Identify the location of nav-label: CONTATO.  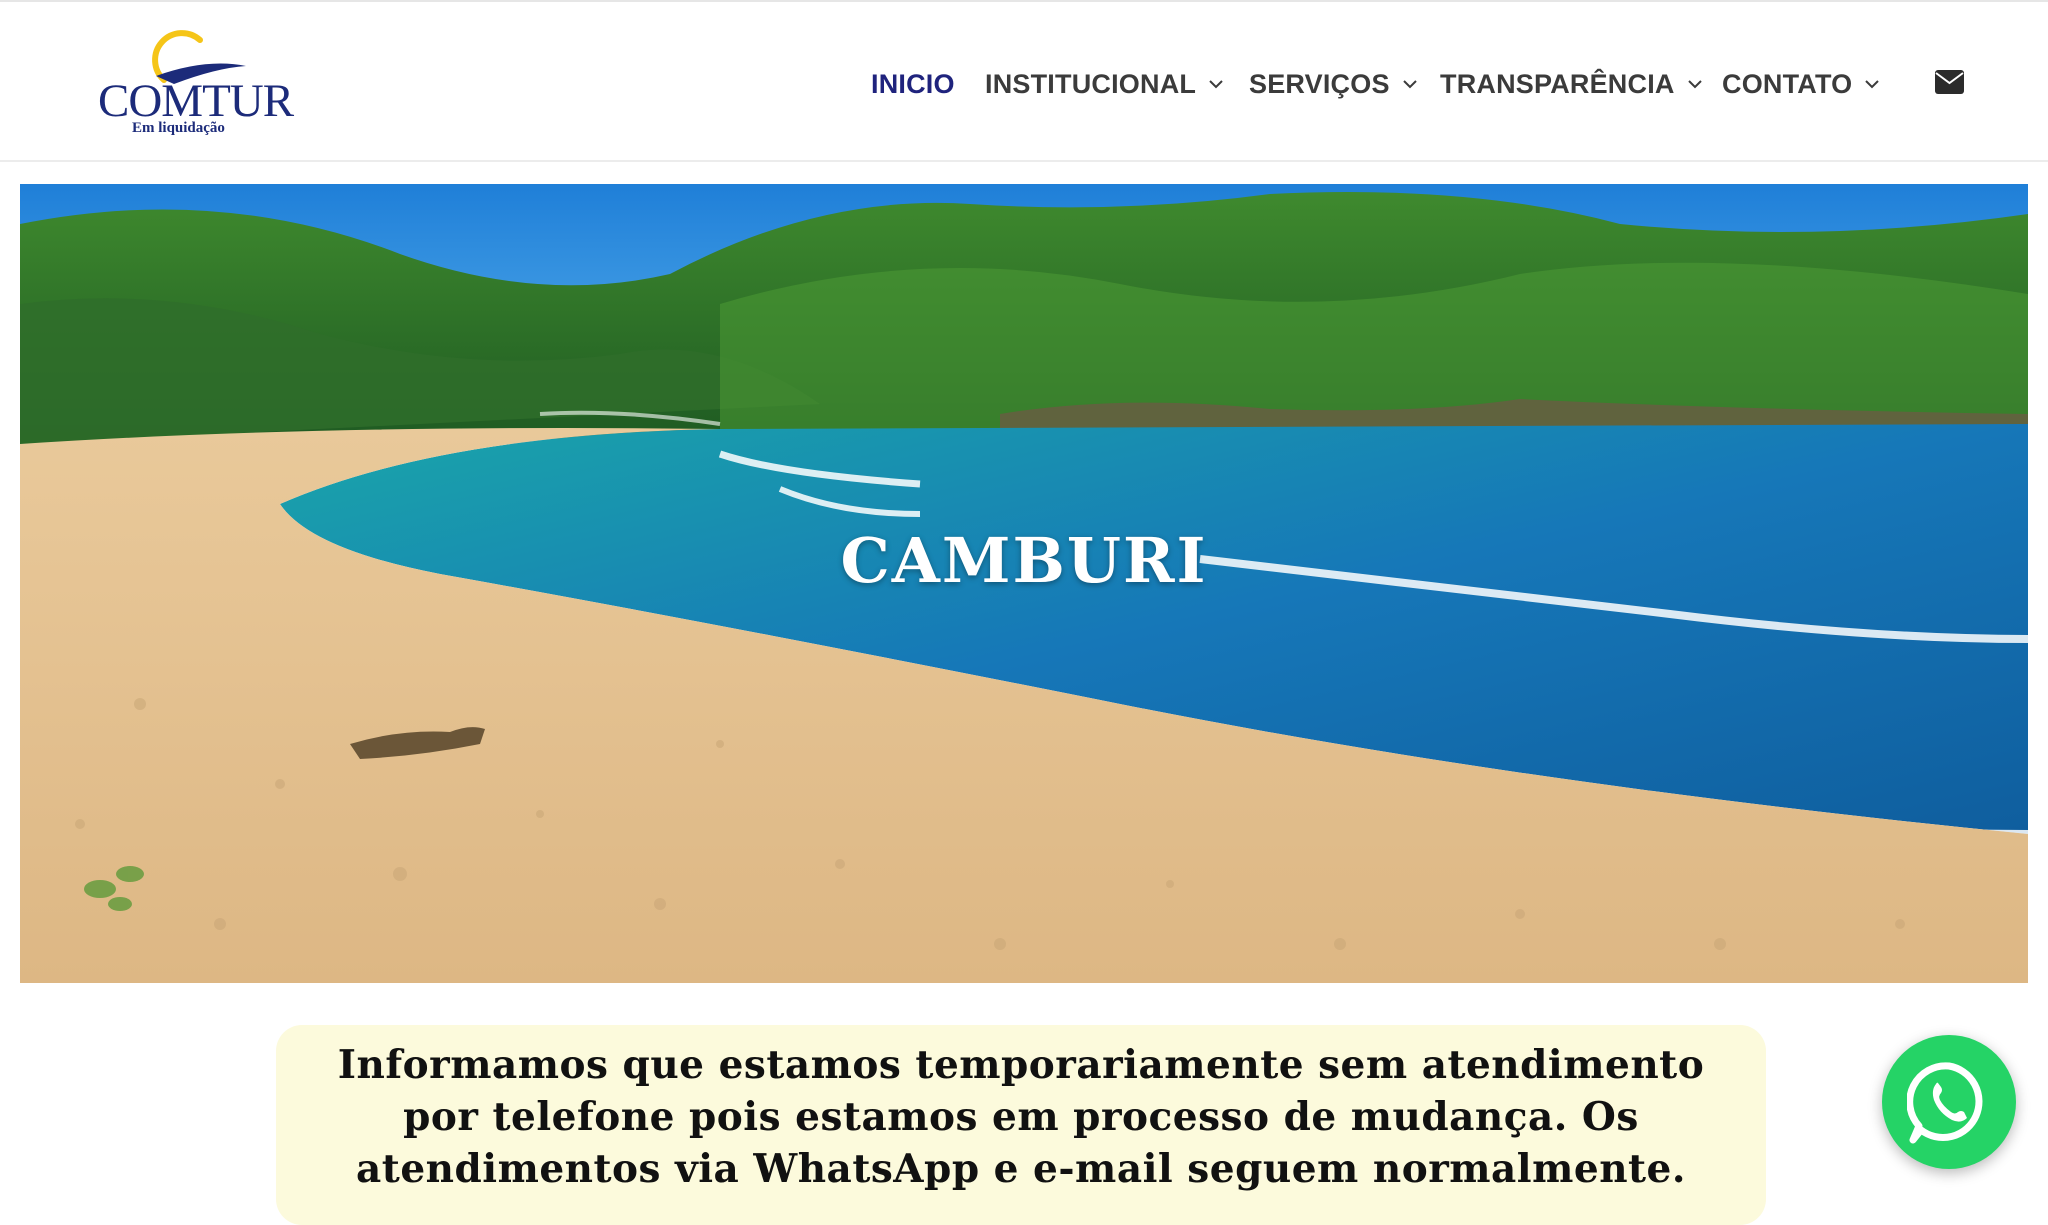
(1787, 83).